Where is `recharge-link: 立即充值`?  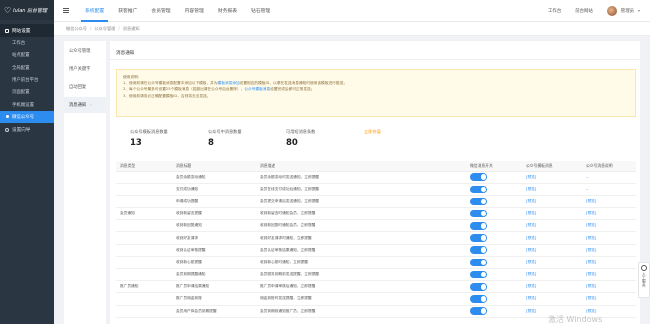
recharge-link: 立即充值 is located at coordinates (372, 143).